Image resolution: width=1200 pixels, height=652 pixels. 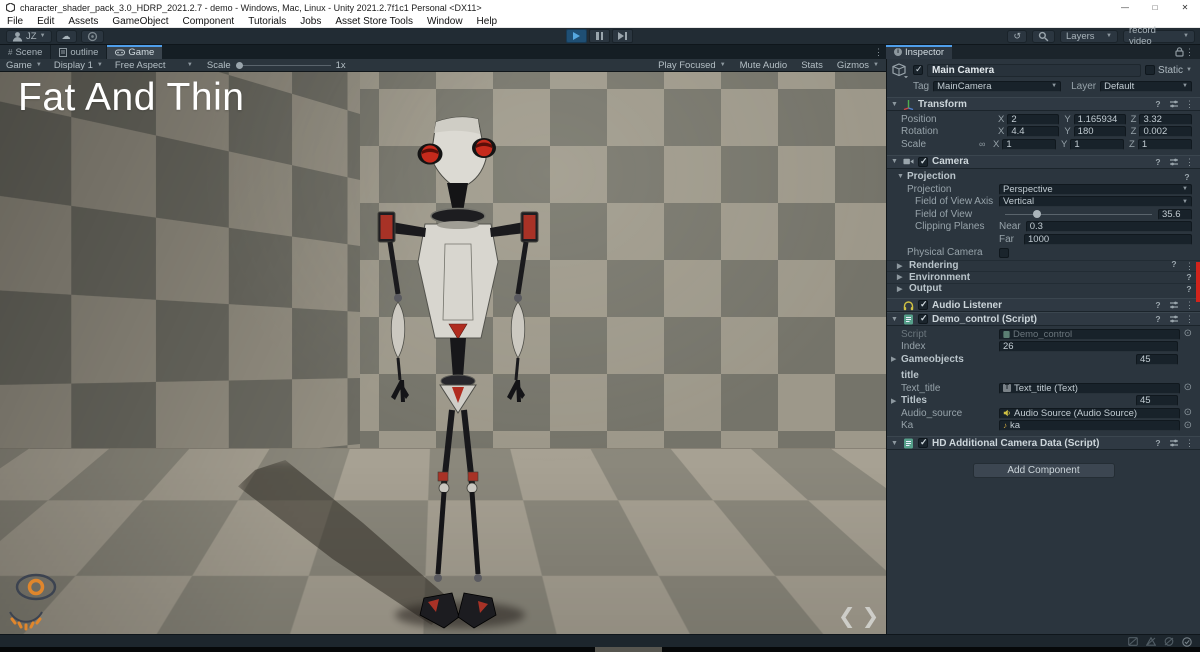 What do you see at coordinates (1043, 401) in the screenshot?
I see `titles-row: ▶ Titles 45` at bounding box center [1043, 401].